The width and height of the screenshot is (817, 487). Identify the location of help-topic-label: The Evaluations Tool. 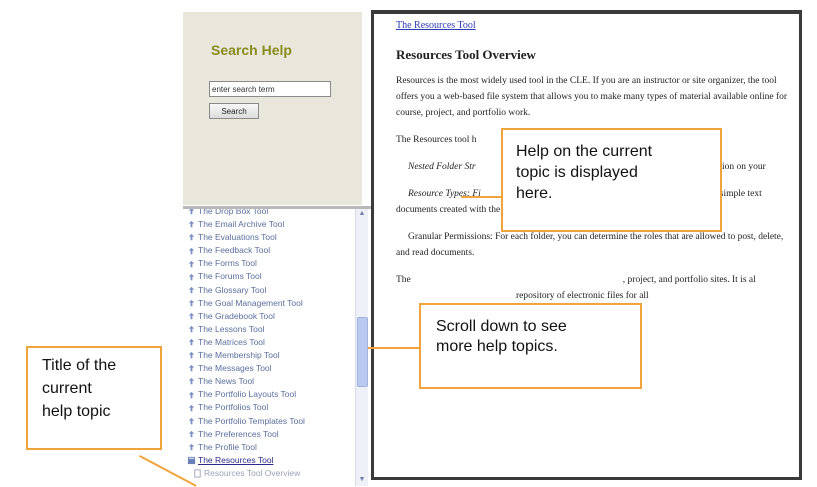
(237, 237).